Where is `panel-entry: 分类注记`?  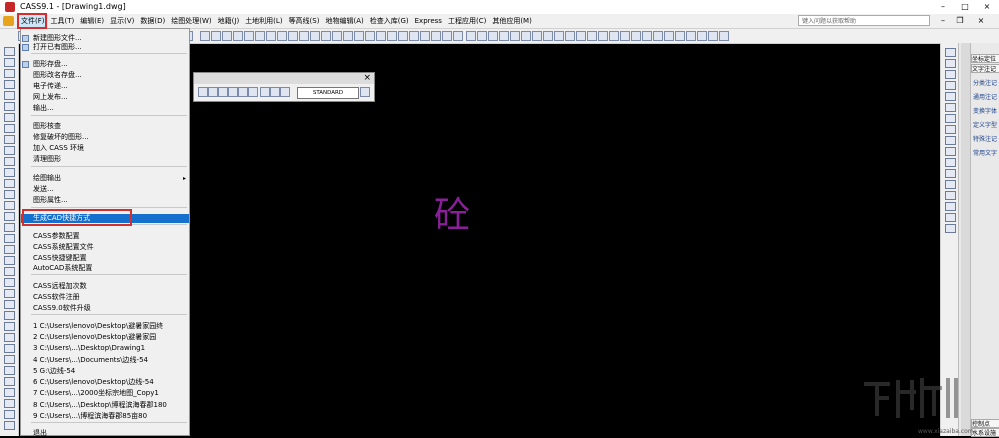 panel-entry: 分类注记 is located at coordinates (986, 84).